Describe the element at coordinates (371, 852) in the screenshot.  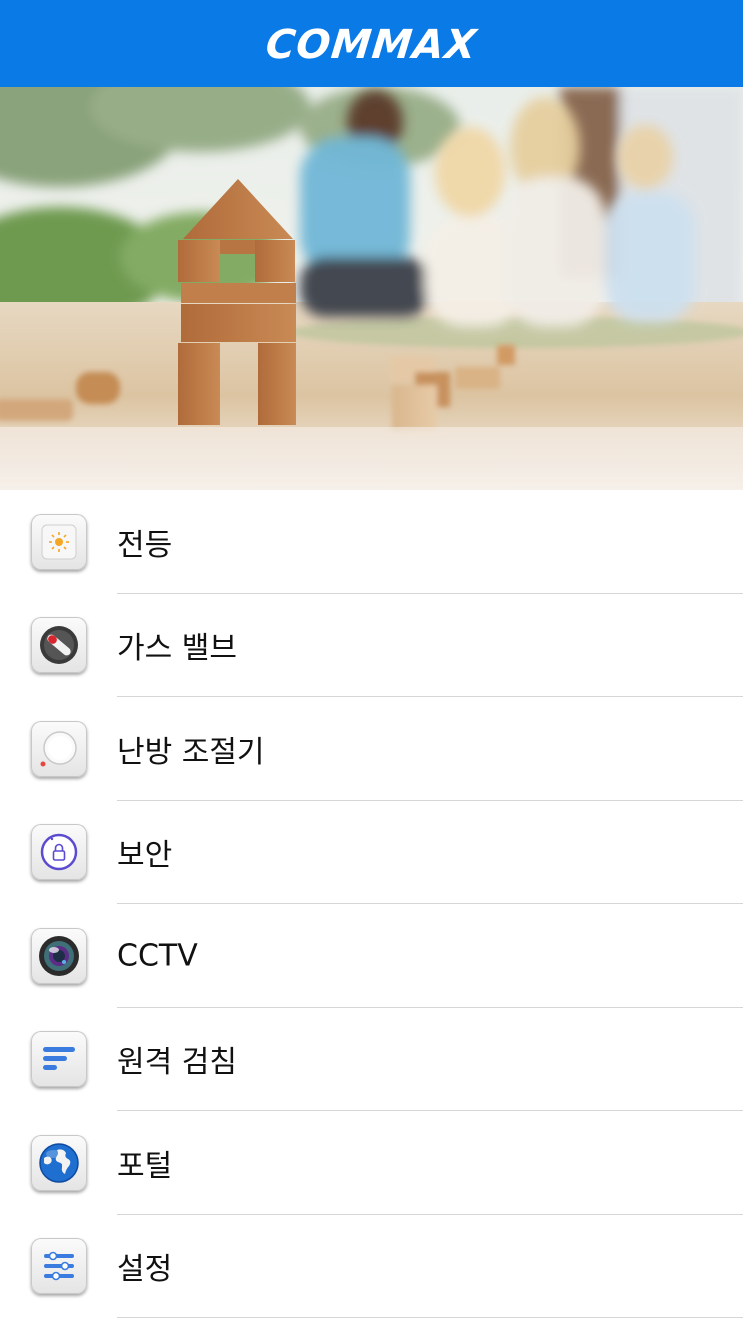
I see `menu-item-security: 보안` at that location.